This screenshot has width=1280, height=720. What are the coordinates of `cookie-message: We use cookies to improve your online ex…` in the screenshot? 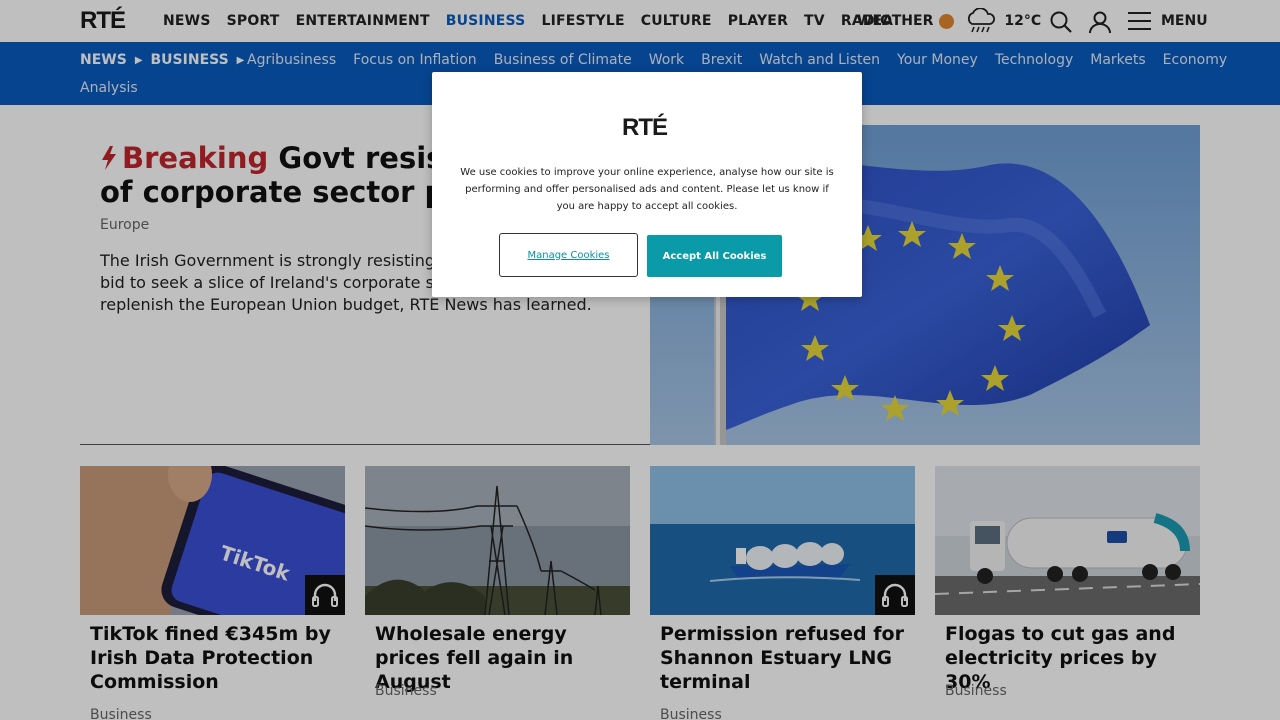 It's located at (647, 189).